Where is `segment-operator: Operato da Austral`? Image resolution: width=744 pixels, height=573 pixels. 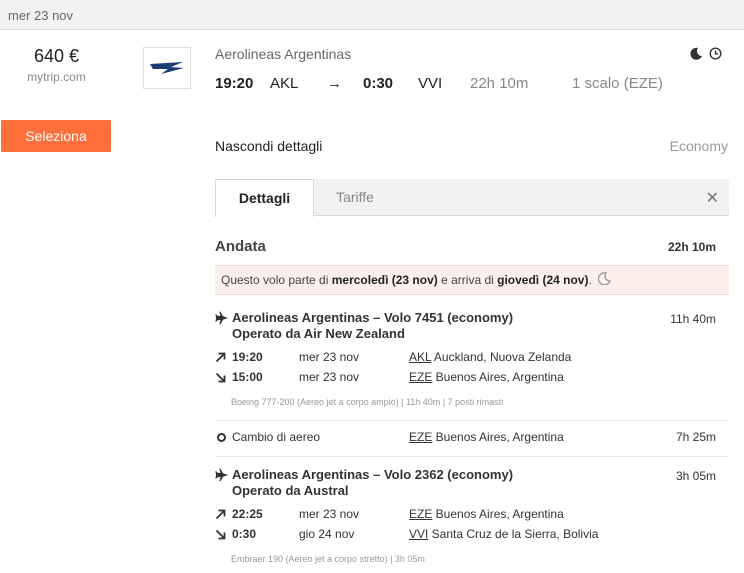 segment-operator: Operato da Austral is located at coordinates (290, 490).